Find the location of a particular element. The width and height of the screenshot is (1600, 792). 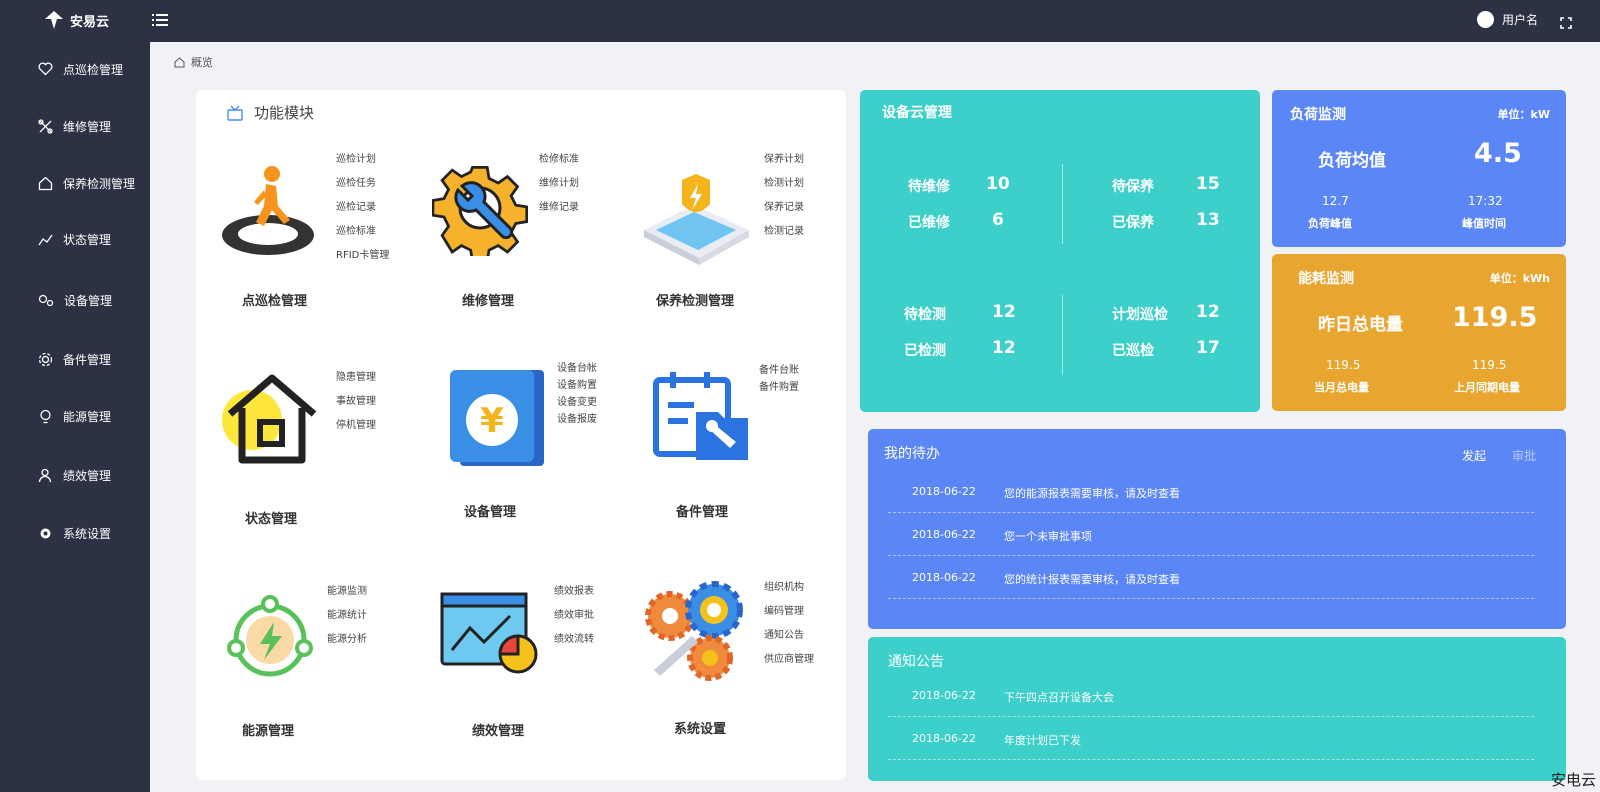

top-bar: 安易云 用户名 is located at coordinates (800, 21).